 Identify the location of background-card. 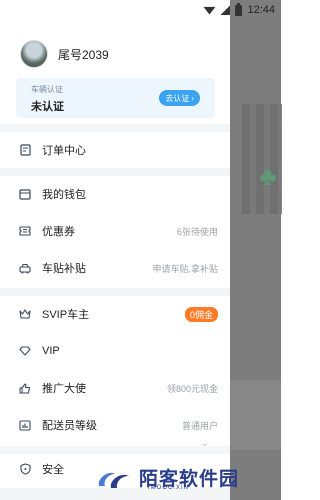
(255, 415).